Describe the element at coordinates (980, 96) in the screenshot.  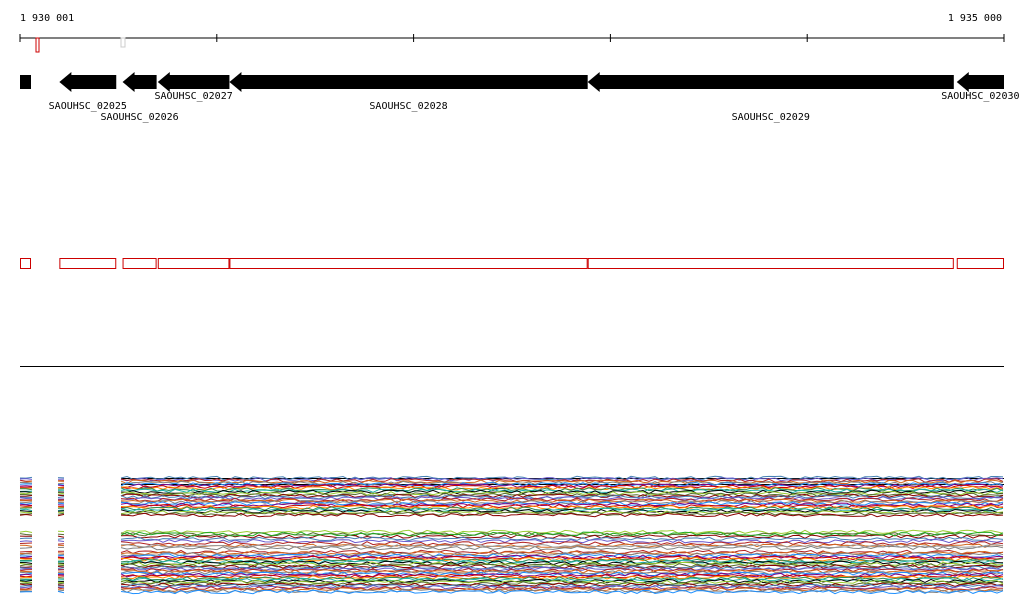
I see `gene-label: SAOUHSC_02030` at that location.